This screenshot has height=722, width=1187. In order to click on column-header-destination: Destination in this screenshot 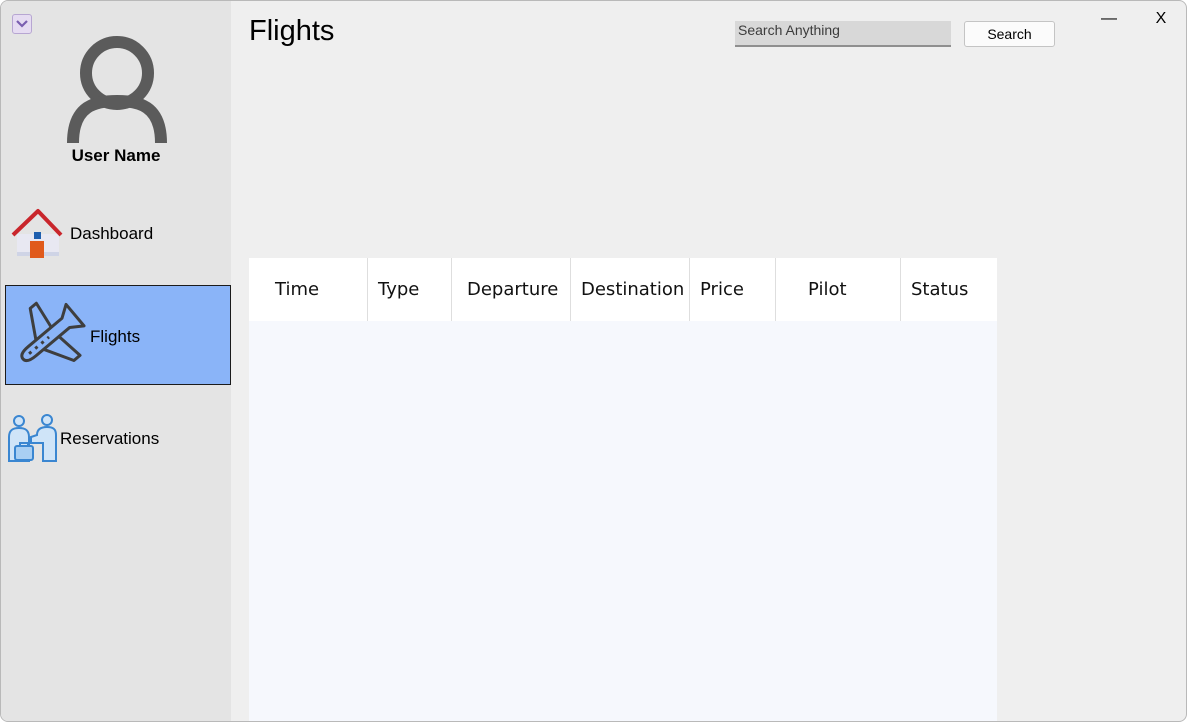, I will do `click(630, 289)`.